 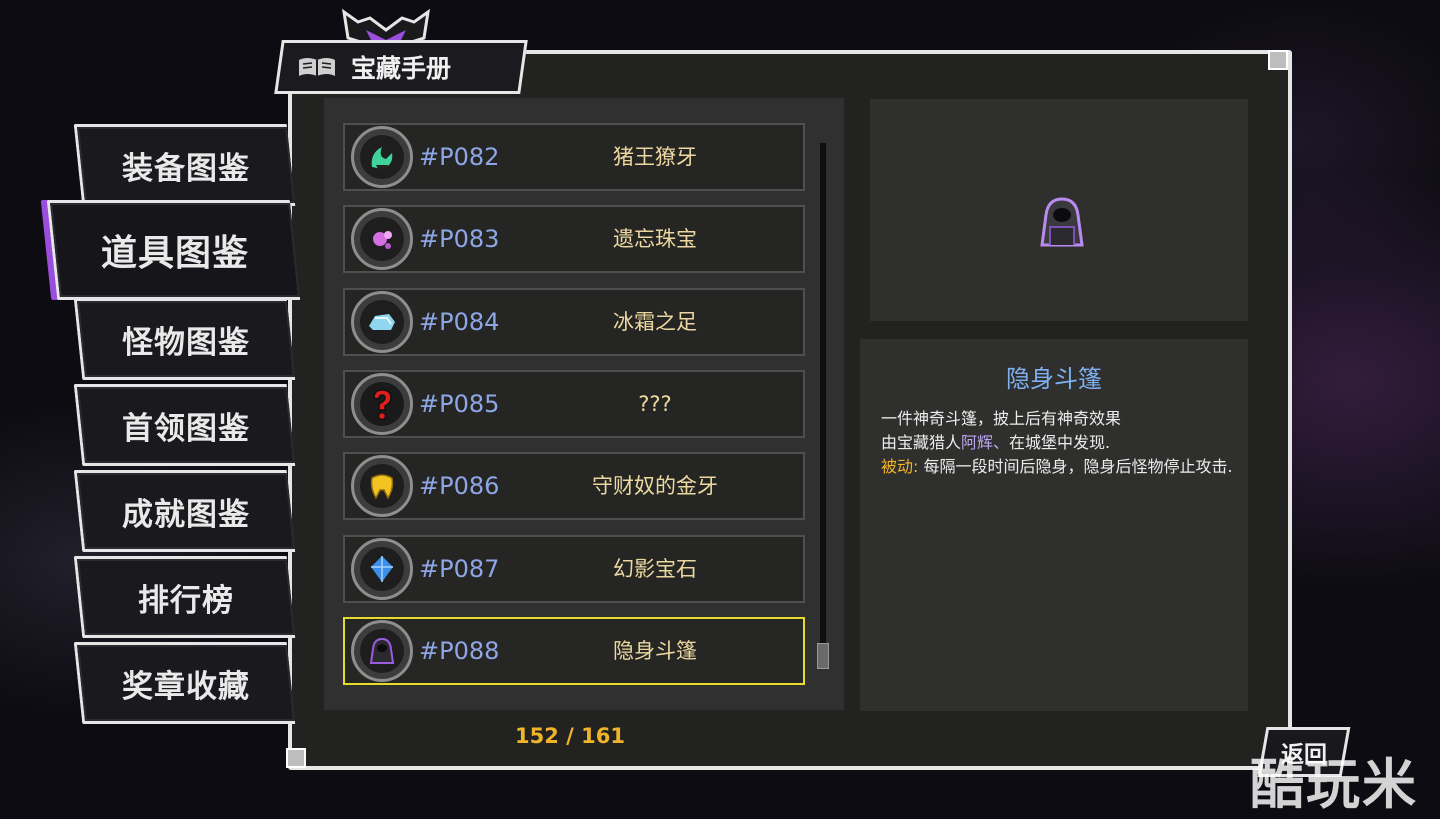 I want to click on watermark: 酷玩米, so click(x=1334, y=784).